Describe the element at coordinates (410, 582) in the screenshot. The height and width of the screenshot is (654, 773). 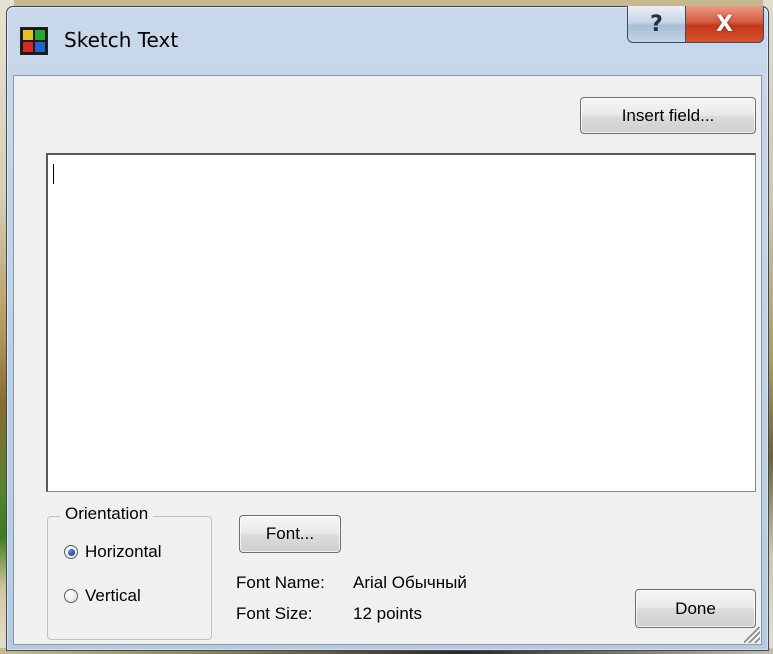
I see `font-name-value: Arial Обычный` at that location.